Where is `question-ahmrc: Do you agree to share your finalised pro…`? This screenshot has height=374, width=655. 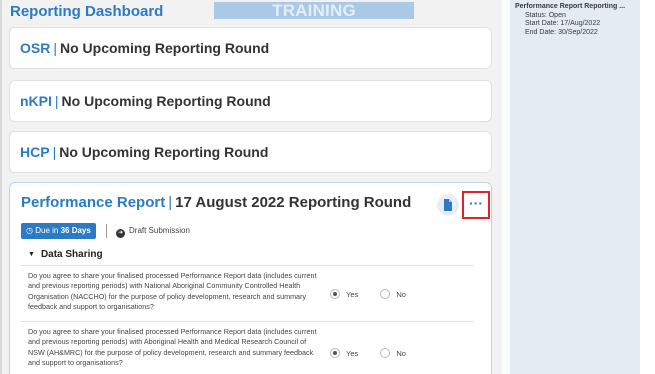
question-ahmrc: Do you agree to share your finalised pro… is located at coordinates (172, 347).